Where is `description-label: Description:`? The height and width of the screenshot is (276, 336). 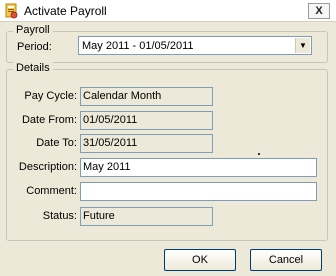
description-label: Description: is located at coordinates (47, 167).